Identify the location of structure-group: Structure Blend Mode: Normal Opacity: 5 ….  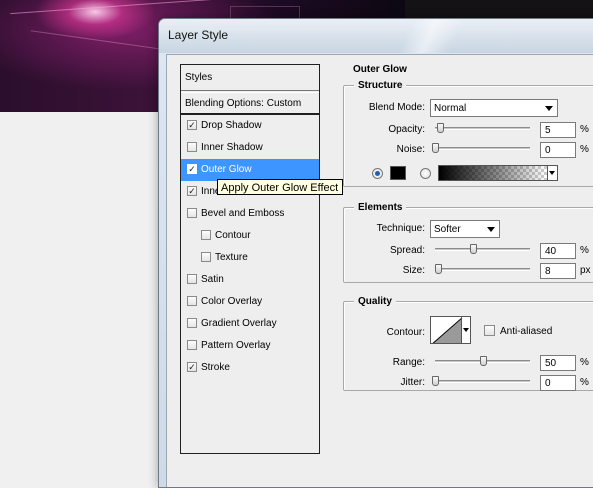
(468, 133).